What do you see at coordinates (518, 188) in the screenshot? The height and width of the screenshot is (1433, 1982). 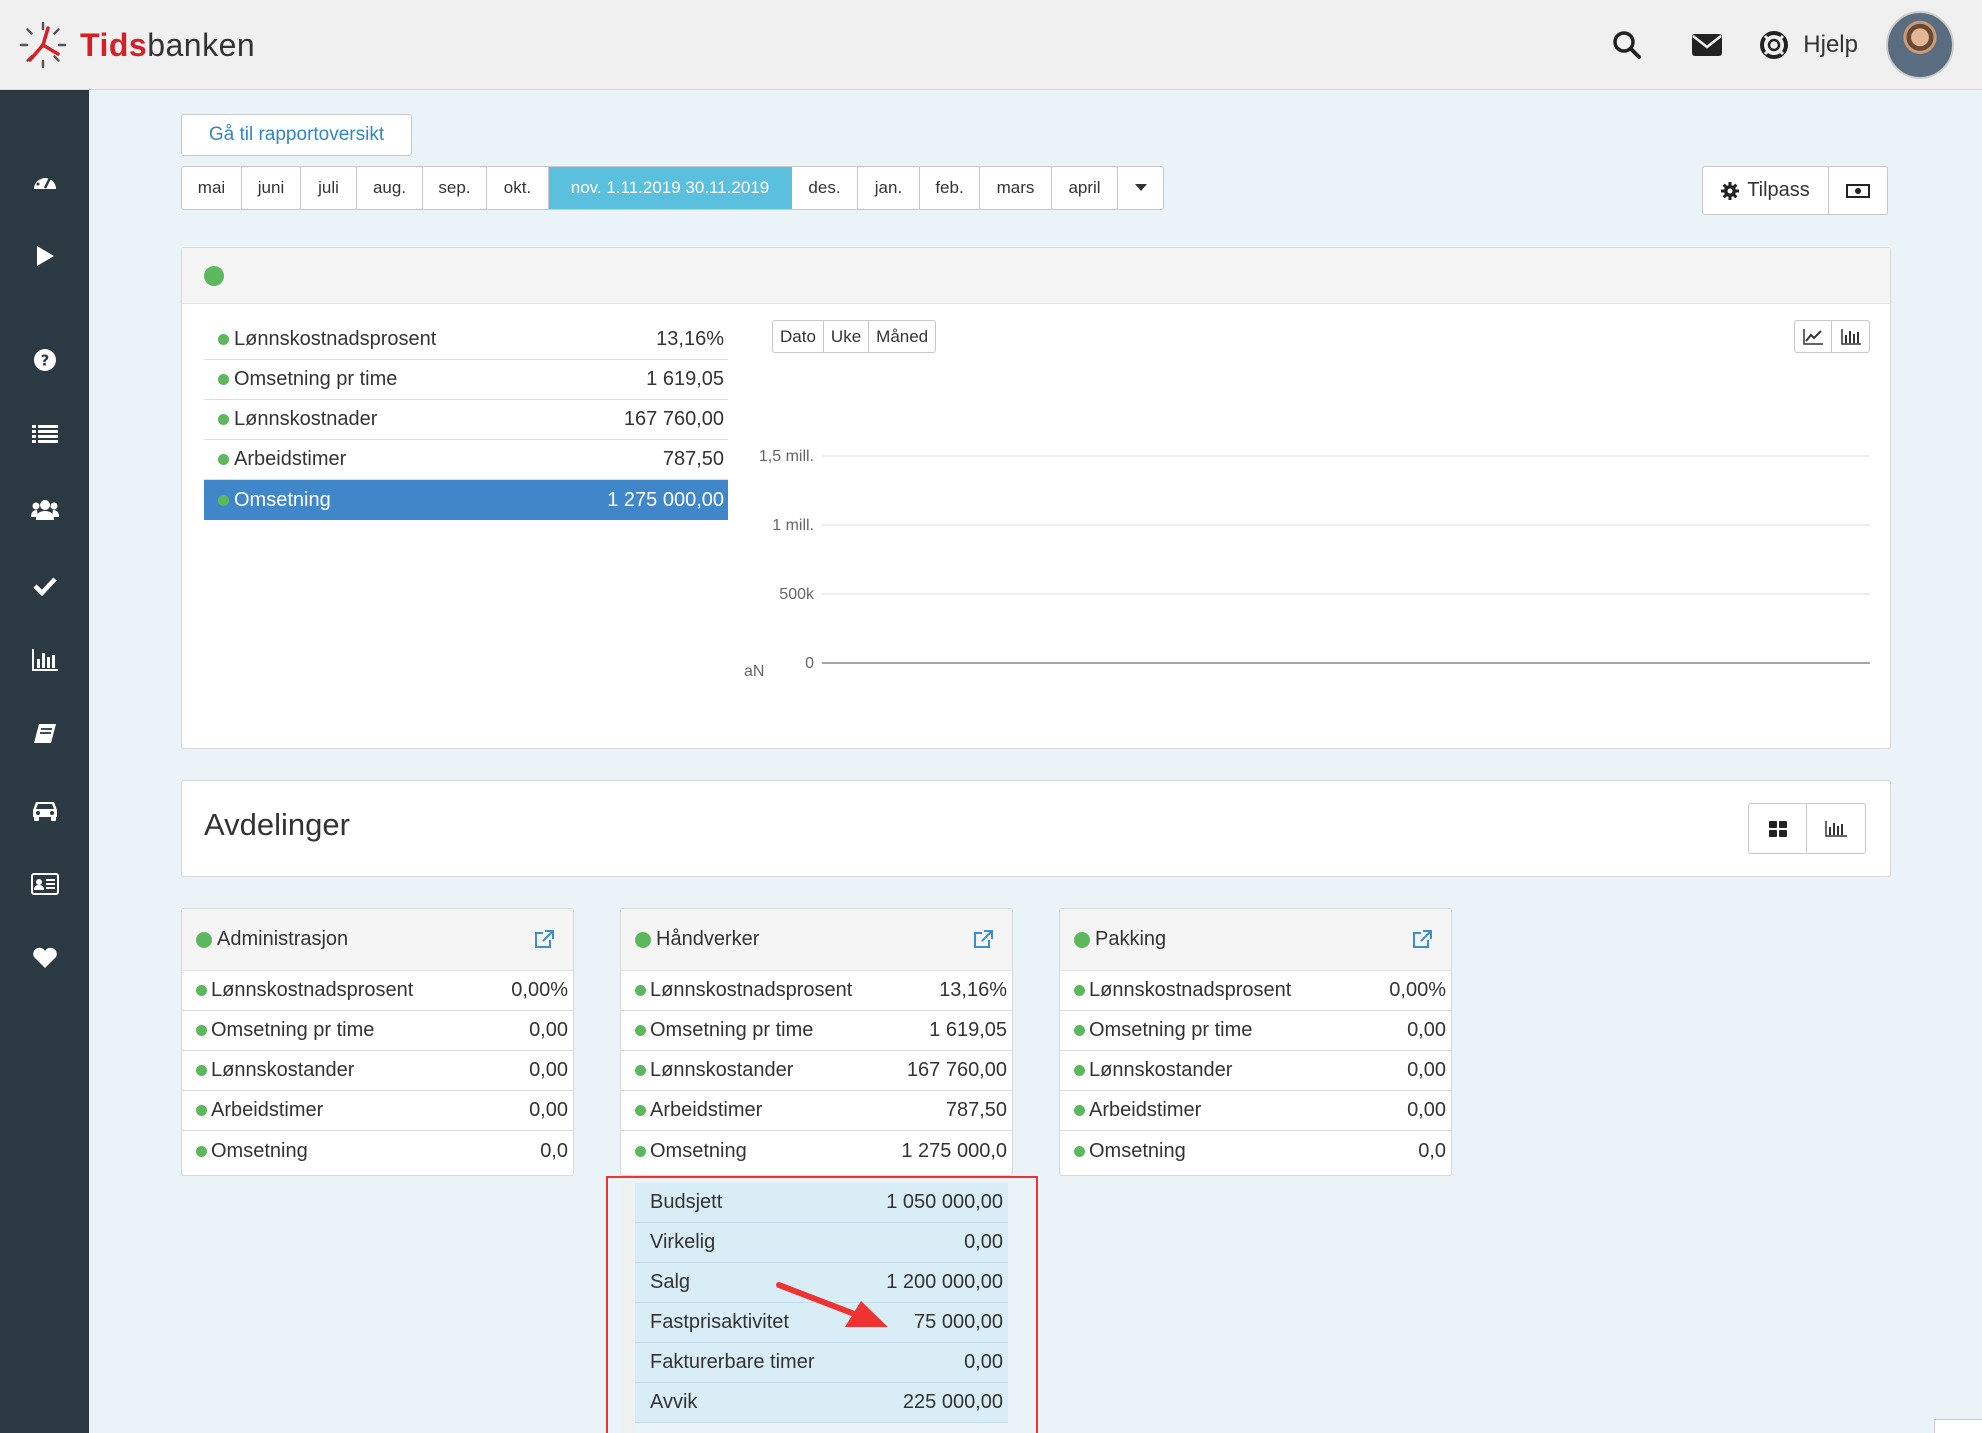 I see `month-tab: okt.` at bounding box center [518, 188].